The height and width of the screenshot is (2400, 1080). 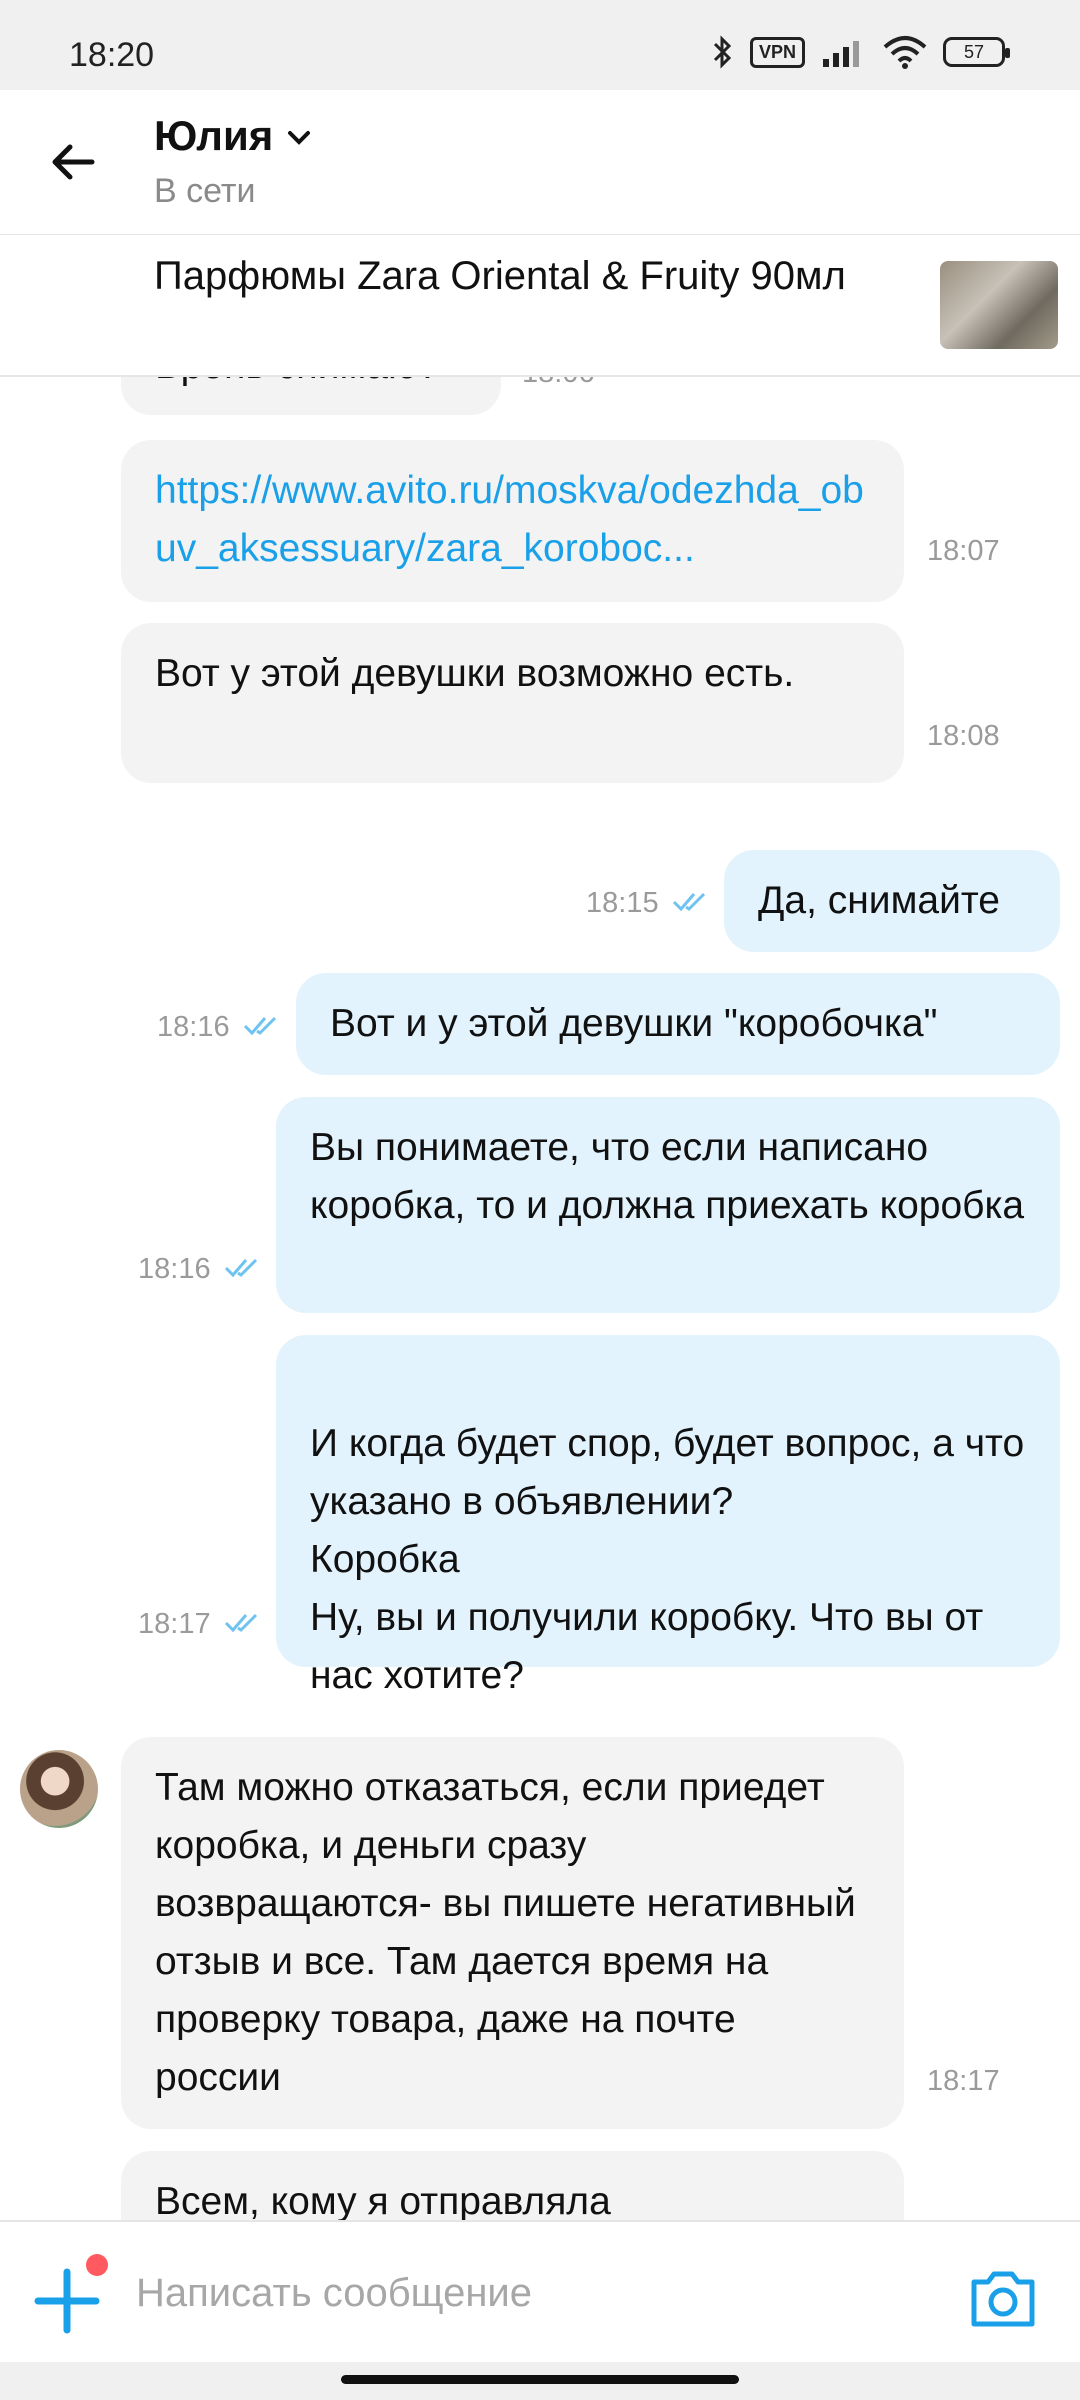 What do you see at coordinates (999, 305) in the screenshot?
I see `listing-thumbnail` at bounding box center [999, 305].